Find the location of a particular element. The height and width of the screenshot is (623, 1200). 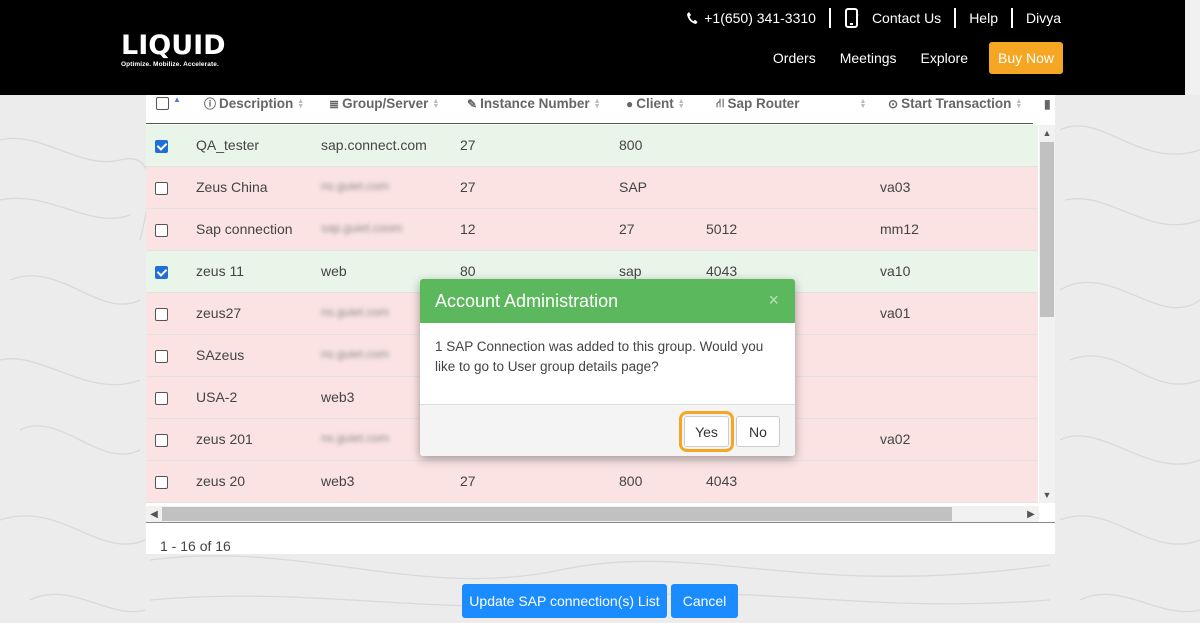

contact-link: Contact Us is located at coordinates (892, 18).